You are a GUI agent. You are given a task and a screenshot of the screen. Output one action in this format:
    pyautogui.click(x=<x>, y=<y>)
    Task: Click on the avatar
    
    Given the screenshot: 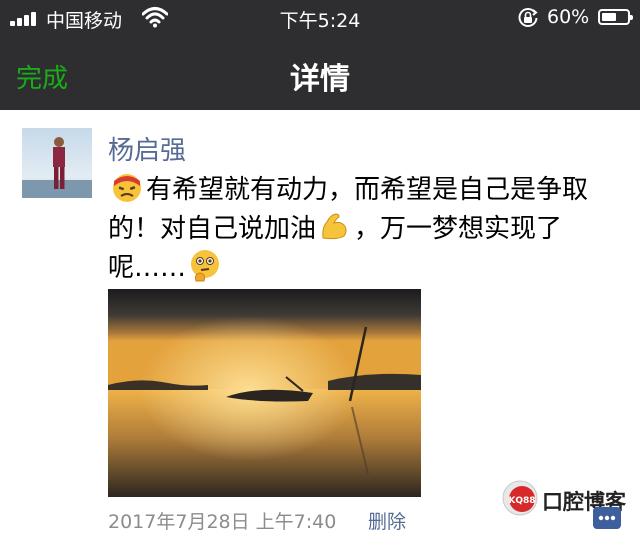 What is the action you would take?
    pyautogui.click(x=57, y=163)
    